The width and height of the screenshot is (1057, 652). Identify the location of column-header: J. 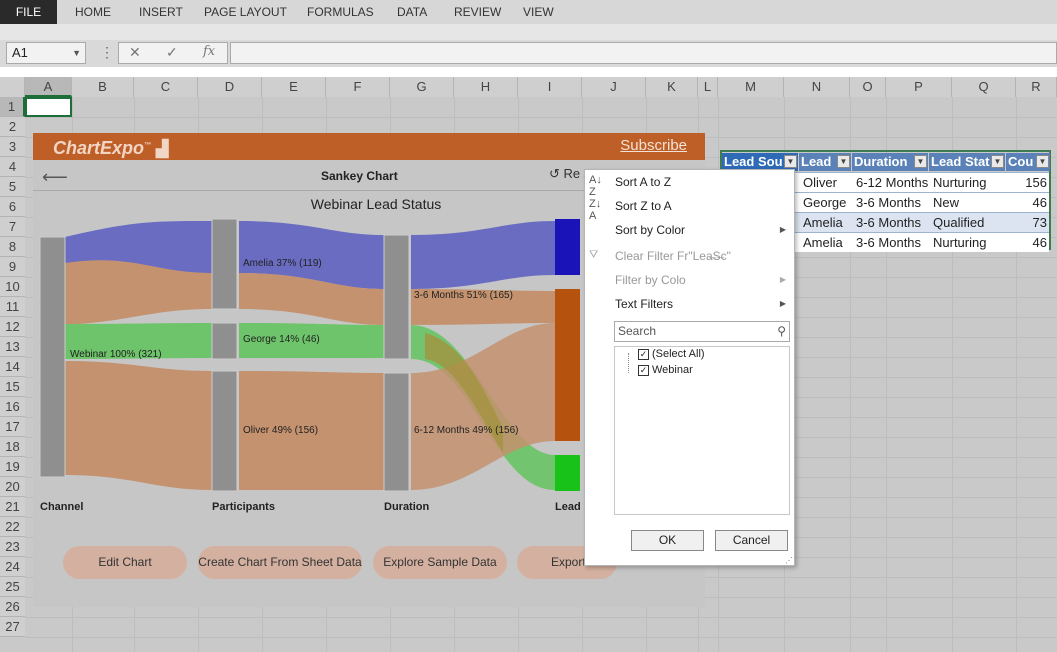
(614, 87).